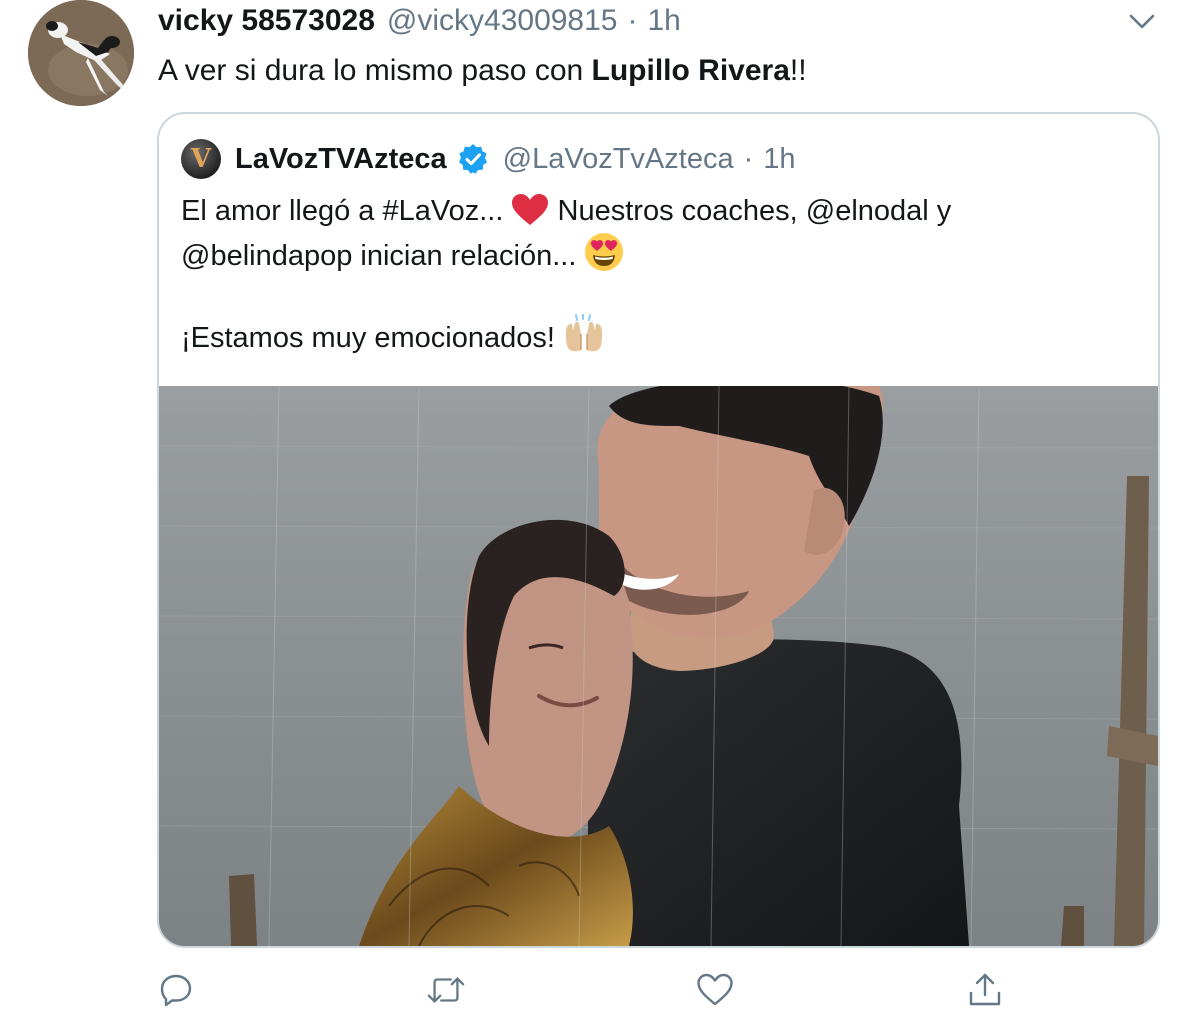 The image size is (1200, 1023). I want to click on quoted-line-3-text: ¡Estamos muy emocionados!, so click(372, 338).